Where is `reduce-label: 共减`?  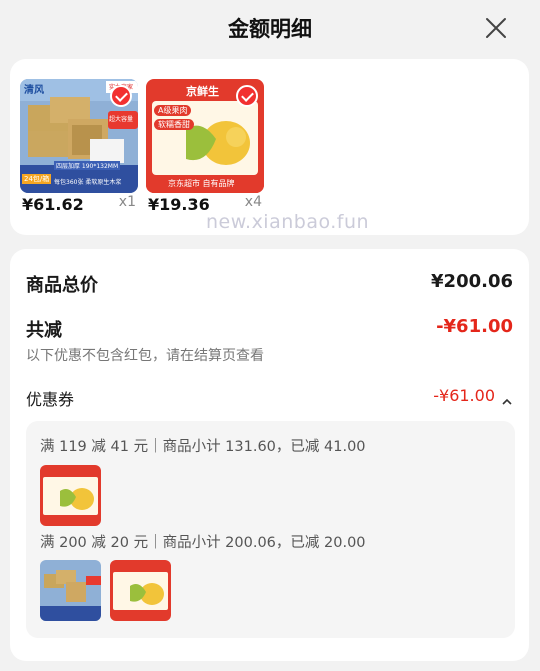
reduce-label: 共减 is located at coordinates (44, 330).